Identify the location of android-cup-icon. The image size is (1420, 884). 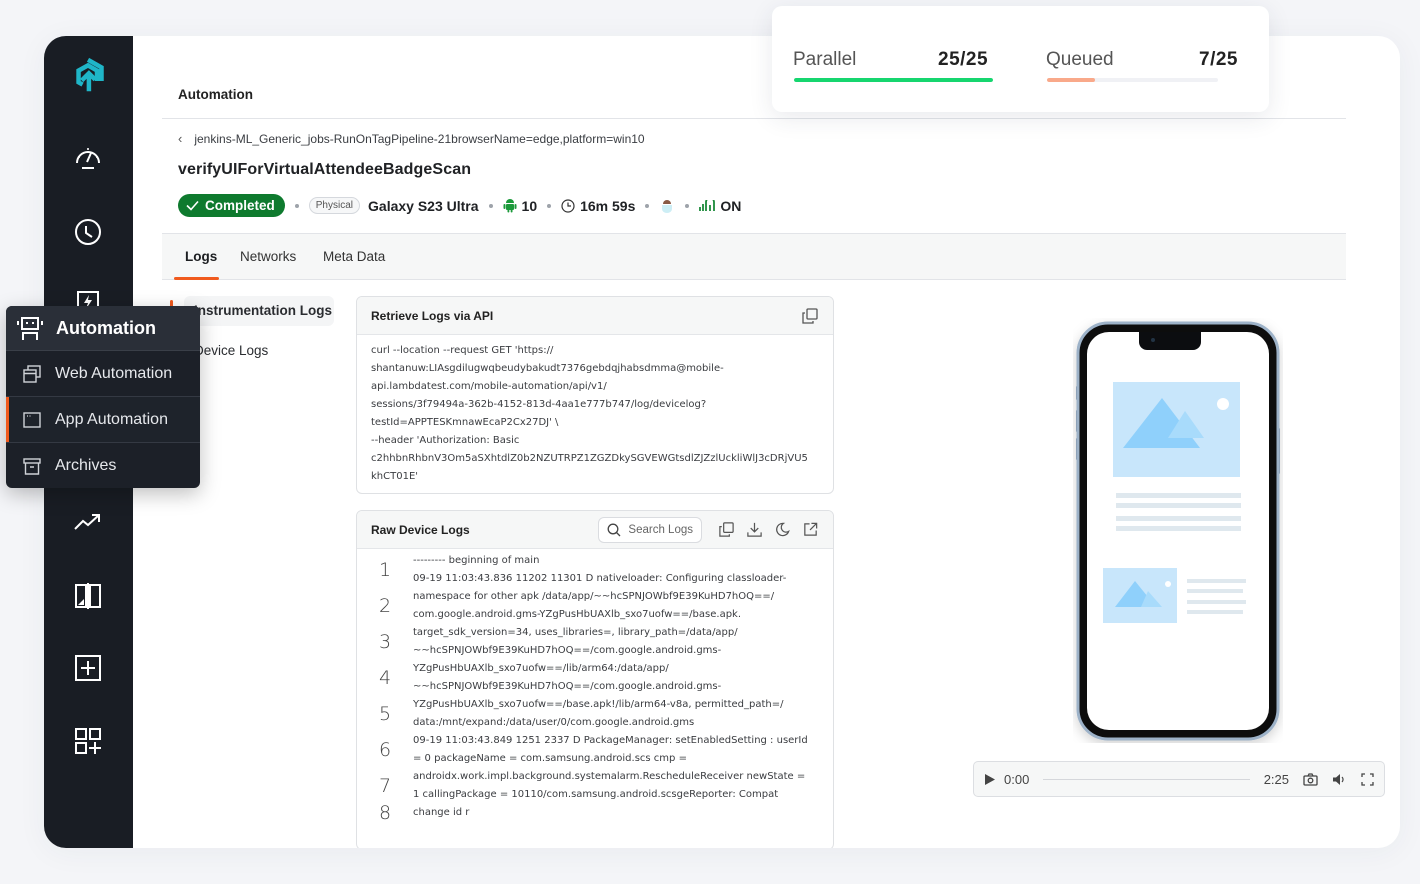
(667, 206).